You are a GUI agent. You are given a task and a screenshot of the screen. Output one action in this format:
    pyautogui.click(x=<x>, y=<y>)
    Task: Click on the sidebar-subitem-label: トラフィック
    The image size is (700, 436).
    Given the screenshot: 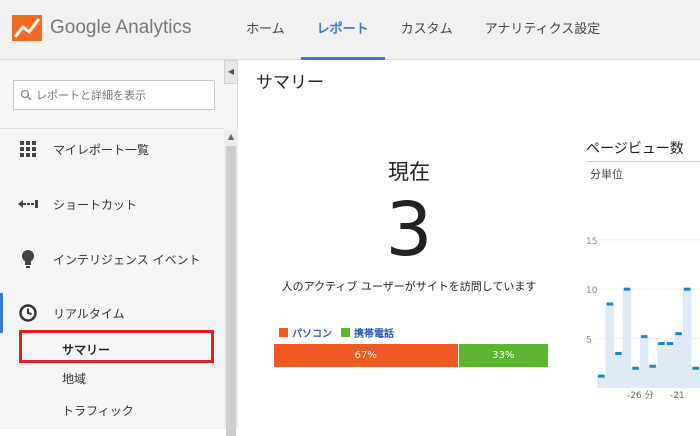 What is the action you would take?
    pyautogui.click(x=98, y=411)
    